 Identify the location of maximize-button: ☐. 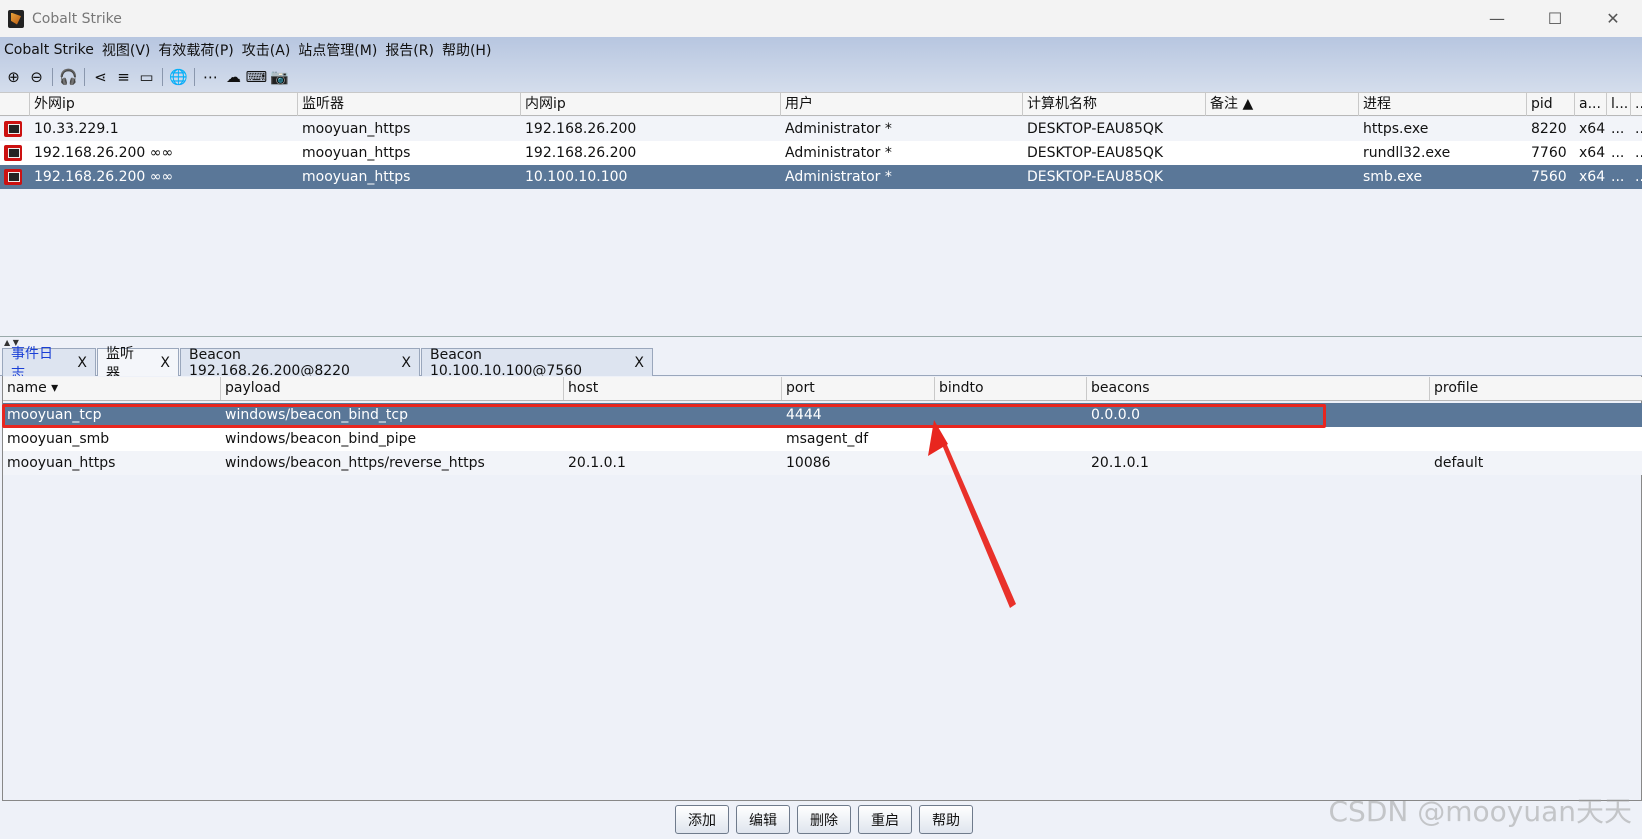
(1555, 18).